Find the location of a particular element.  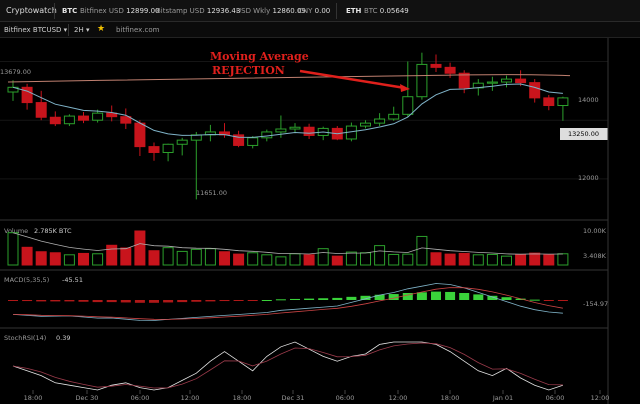

price-weekly: USD Wkly 12860.09 is located at coordinates (271, 11).